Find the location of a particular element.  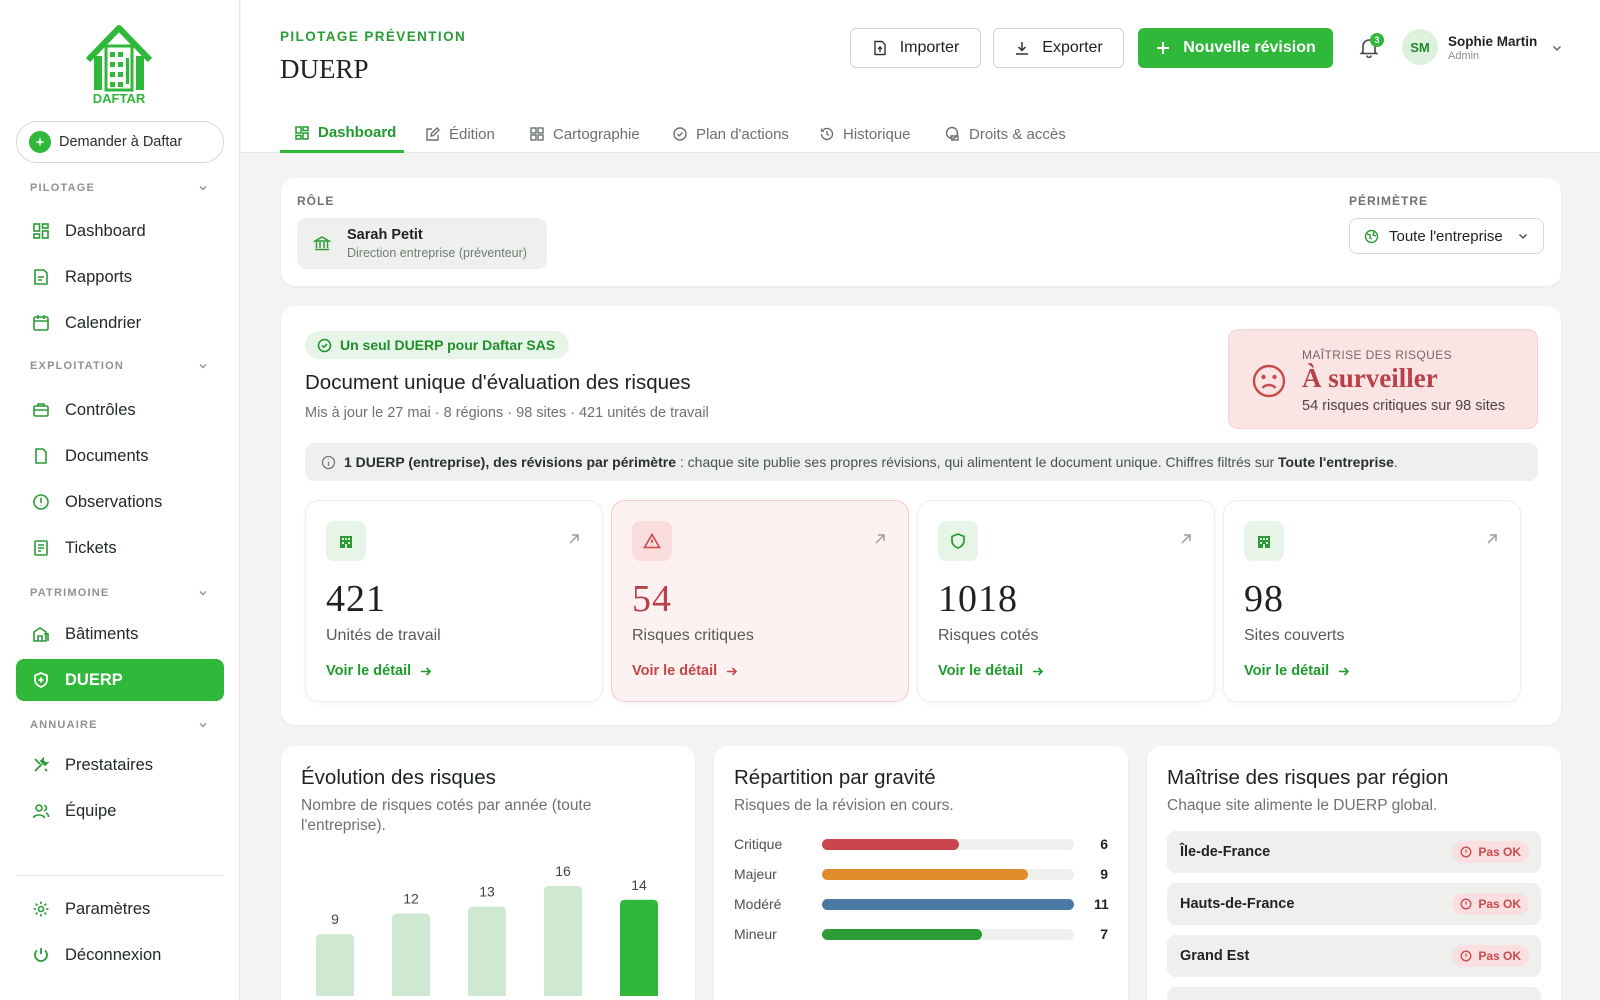

bar-value-label: 14 is located at coordinates (639, 885).